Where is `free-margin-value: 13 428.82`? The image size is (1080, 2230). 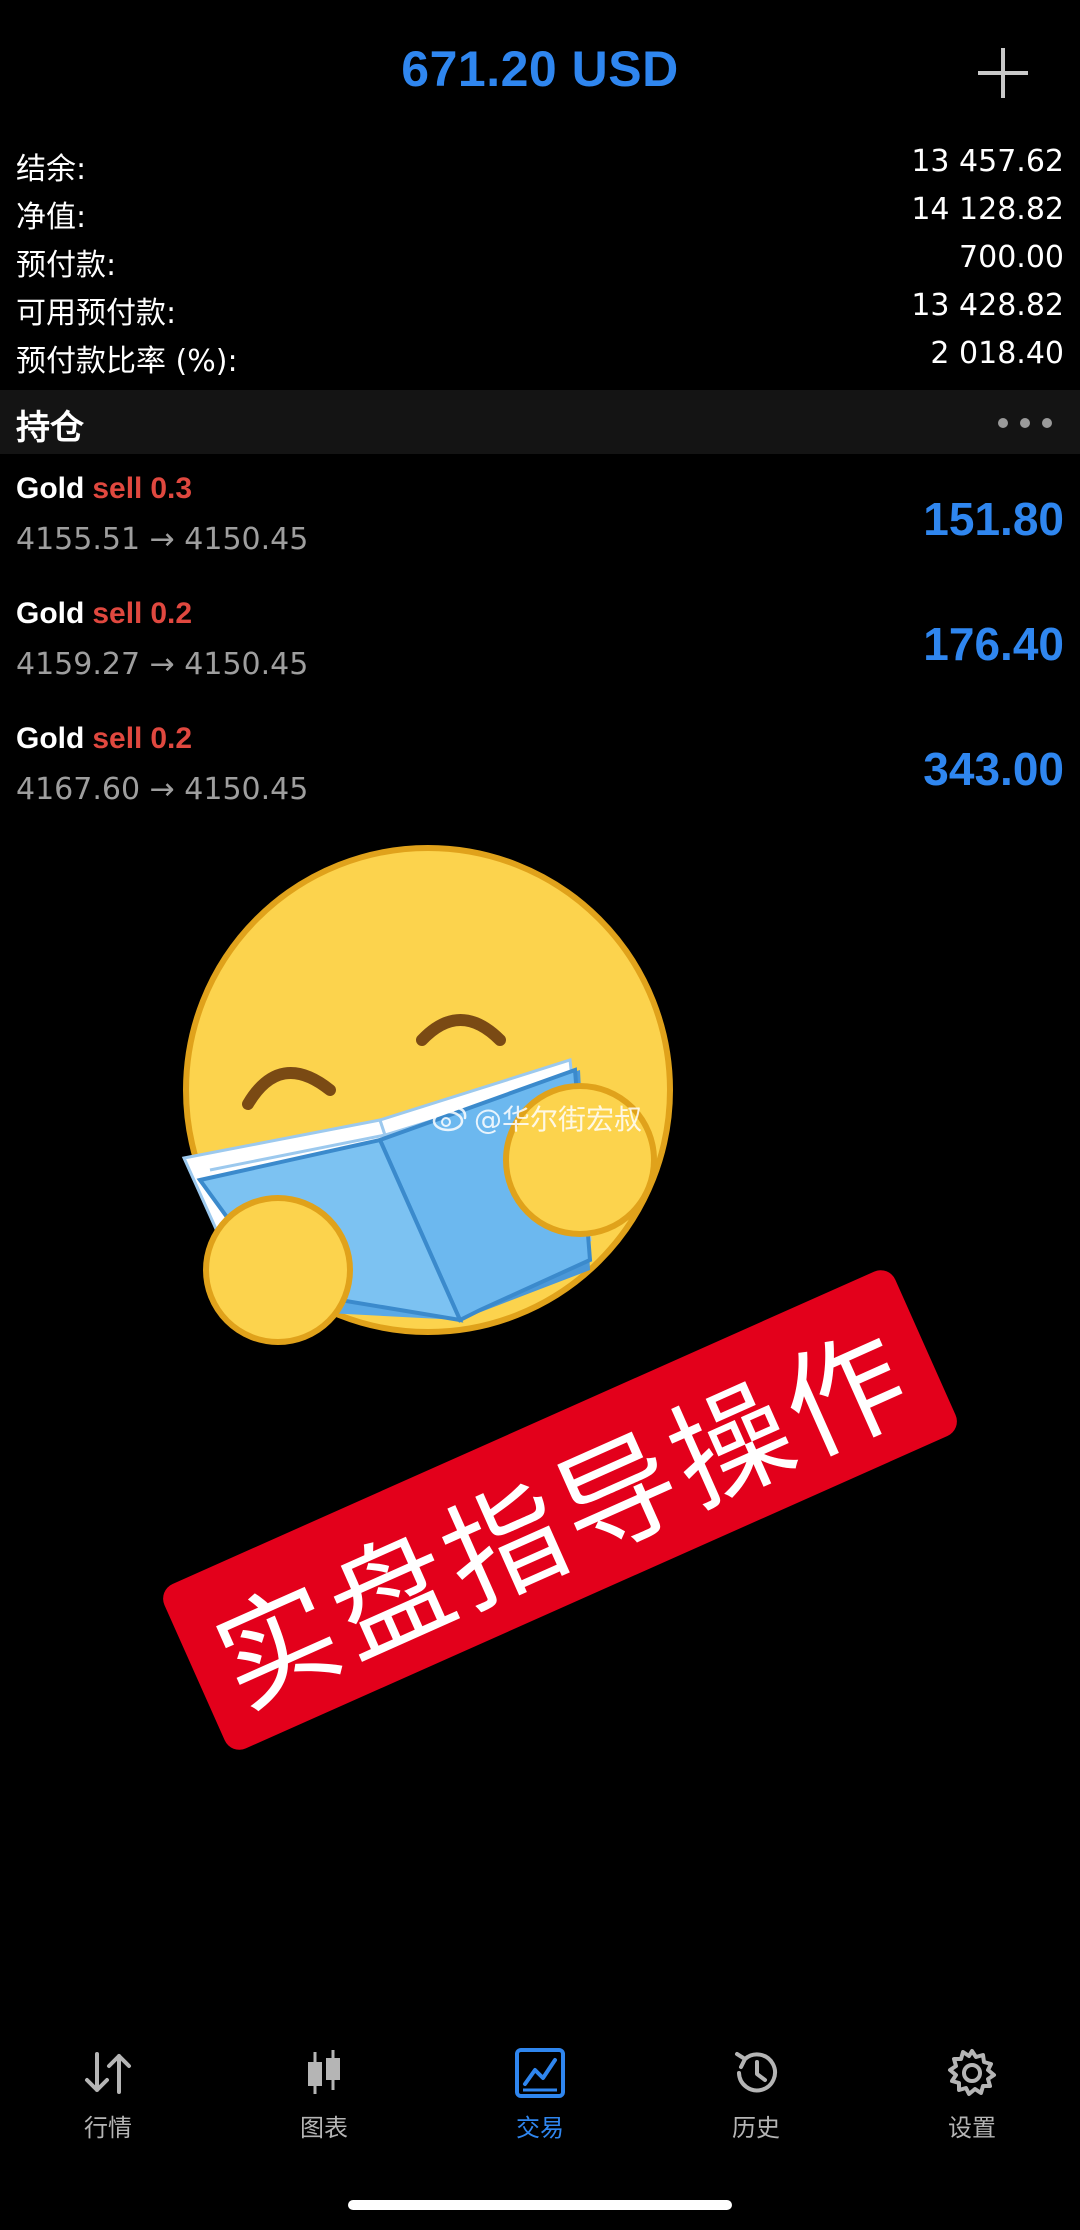
free-margin-value: 13 428.82 is located at coordinates (987, 305).